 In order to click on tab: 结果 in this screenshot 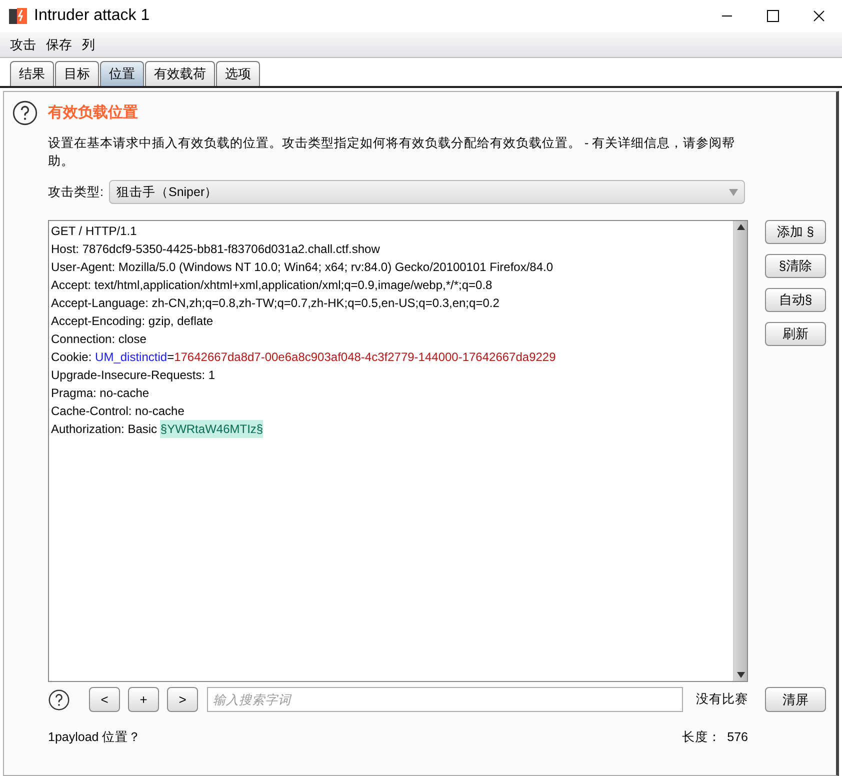, I will do `click(32, 73)`.